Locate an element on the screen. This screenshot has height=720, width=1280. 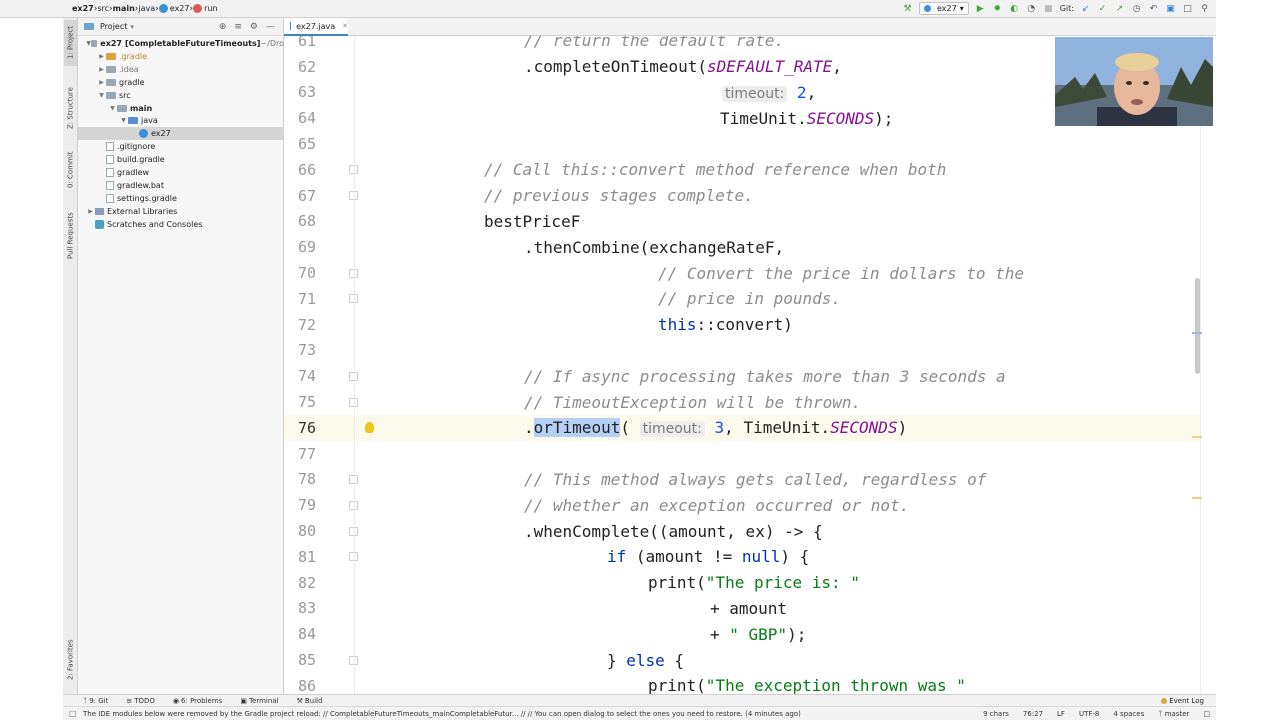
line-number: 61 is located at coordinates (300, 43).